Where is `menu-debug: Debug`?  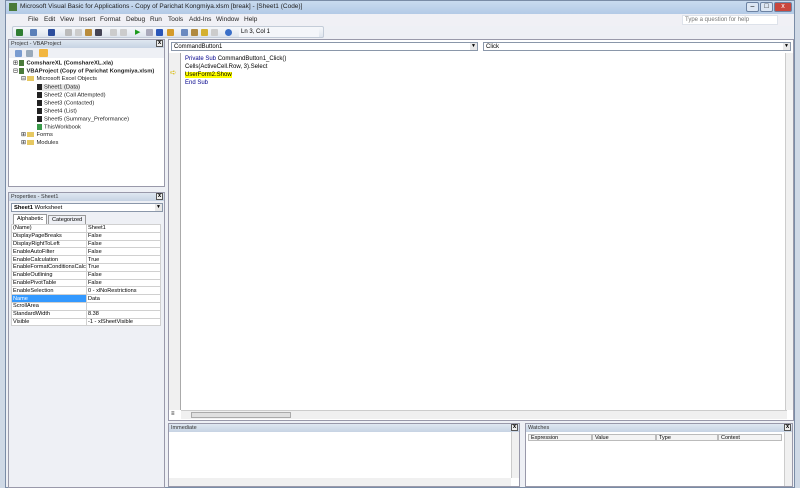
menu-debug: Debug is located at coordinates (135, 19).